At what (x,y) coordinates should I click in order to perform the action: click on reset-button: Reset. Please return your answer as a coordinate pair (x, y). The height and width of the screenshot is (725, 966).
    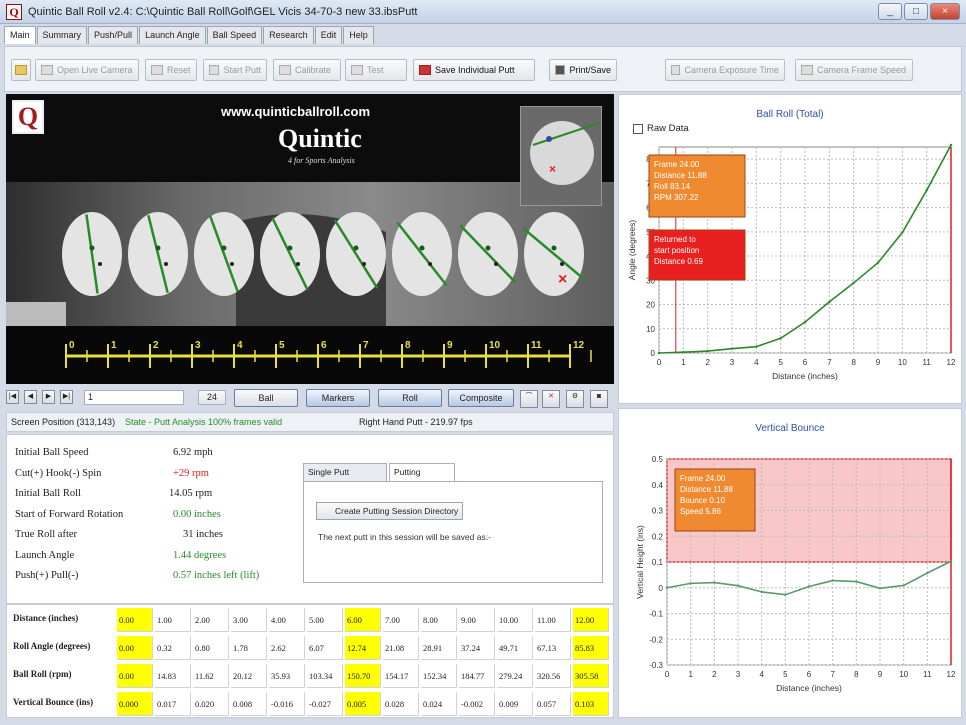
    Looking at the image, I should click on (171, 70).